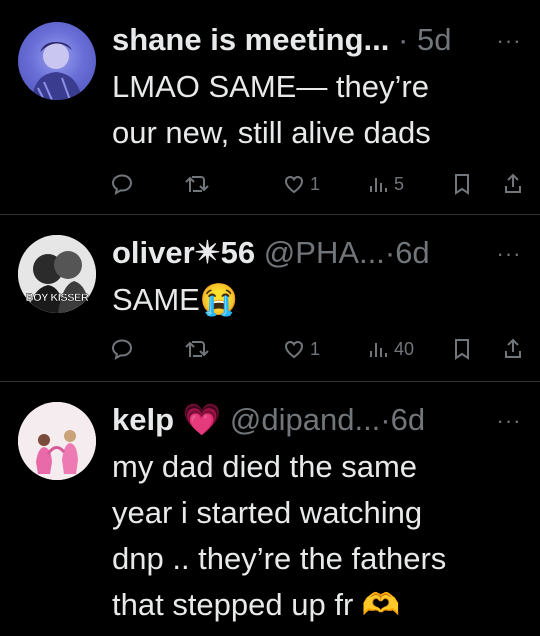 This screenshot has width=540, height=636. What do you see at coordinates (271, 132) in the screenshot?
I see `tweet-text-line: our new, still alive dads` at bounding box center [271, 132].